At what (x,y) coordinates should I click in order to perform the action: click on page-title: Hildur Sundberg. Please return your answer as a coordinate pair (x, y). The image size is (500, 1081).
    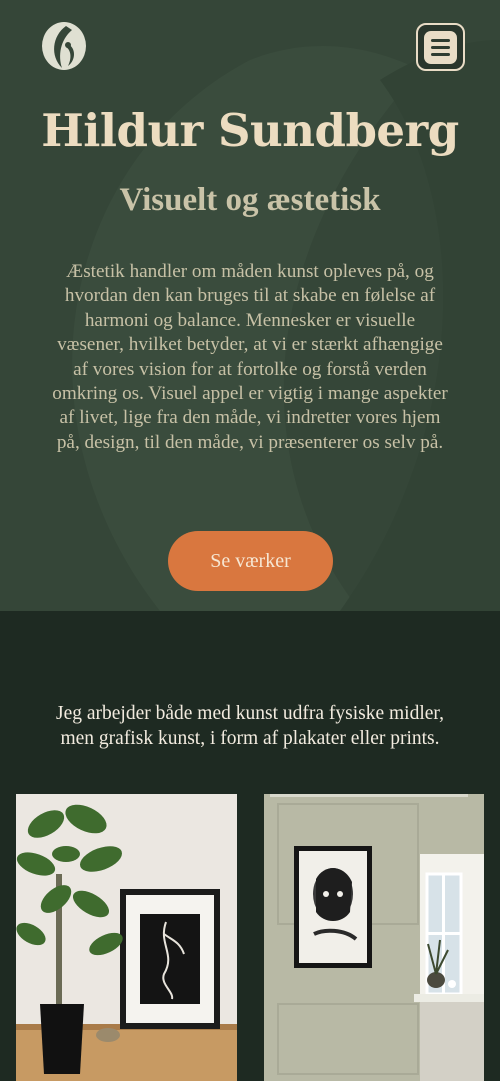
    Looking at the image, I should click on (250, 130).